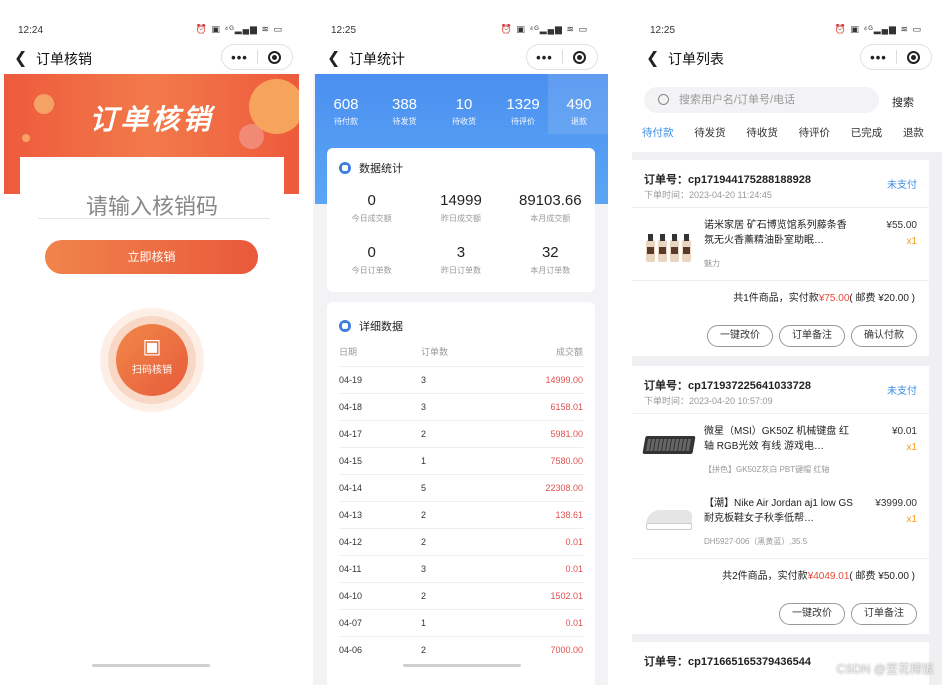  I want to click on scan-verify-button: ▣ 扫码核销, so click(152, 360).